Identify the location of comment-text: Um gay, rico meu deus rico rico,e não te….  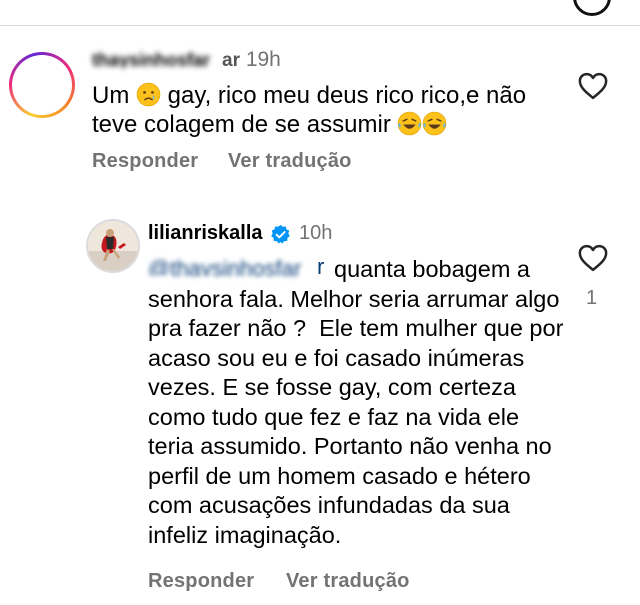
(332, 110).